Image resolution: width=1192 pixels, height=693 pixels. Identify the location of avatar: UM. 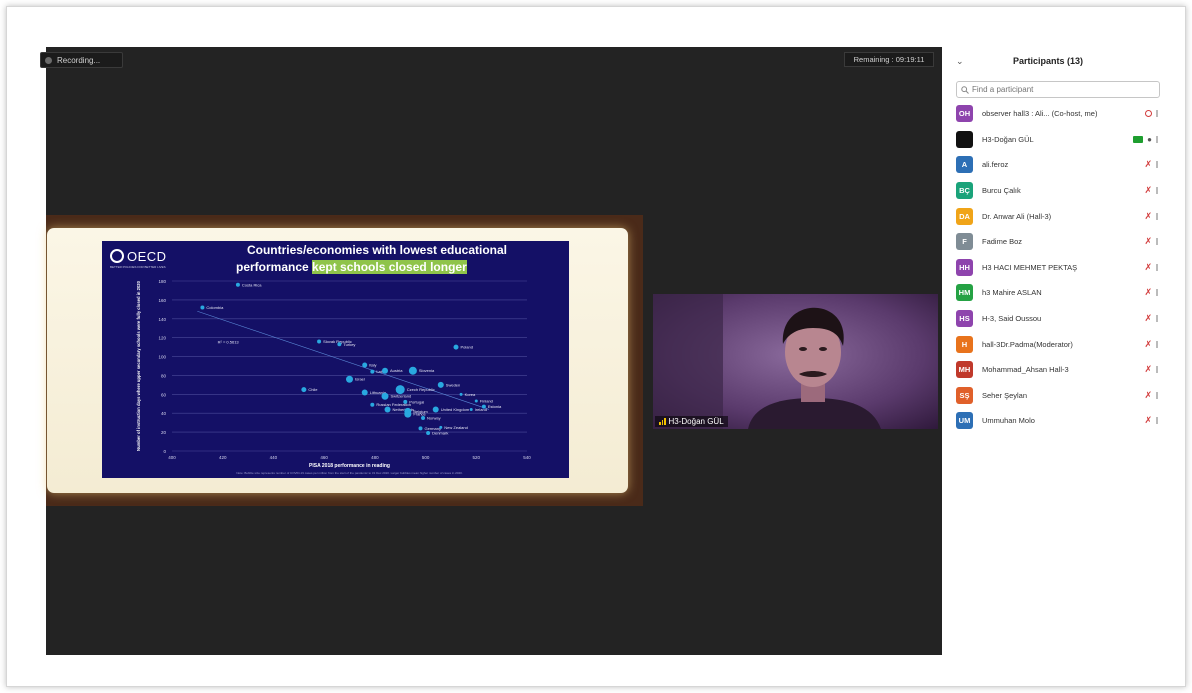
(964, 421).